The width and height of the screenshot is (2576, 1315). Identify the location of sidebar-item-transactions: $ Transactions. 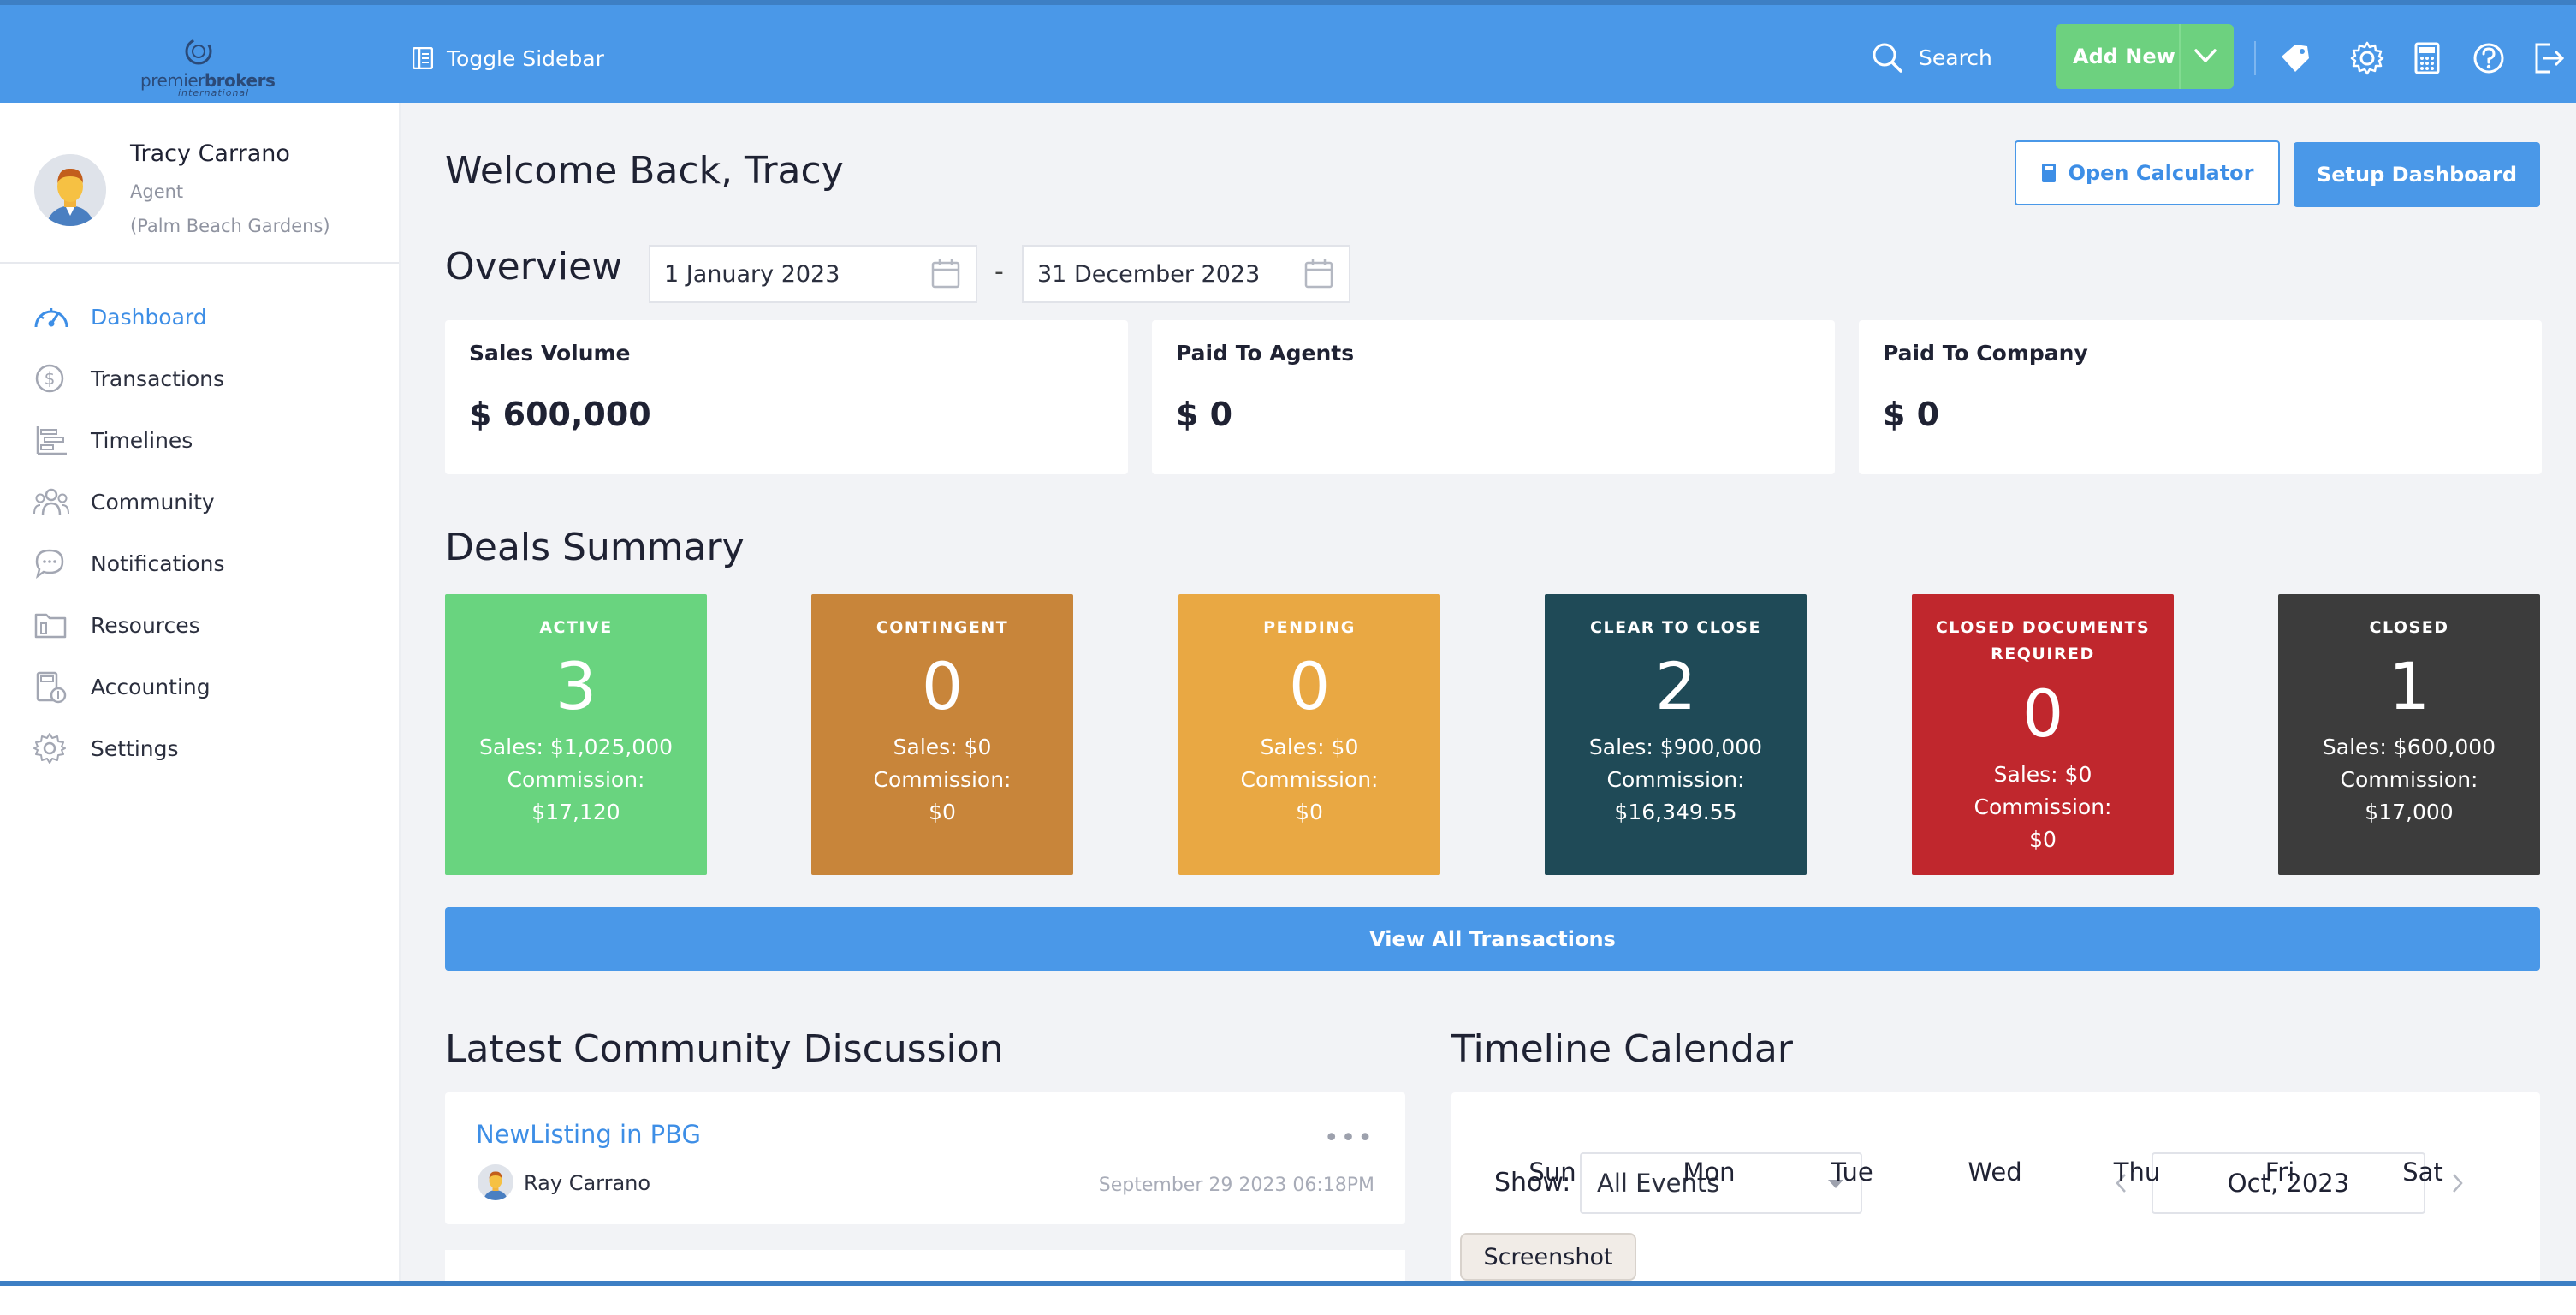
(199, 378).